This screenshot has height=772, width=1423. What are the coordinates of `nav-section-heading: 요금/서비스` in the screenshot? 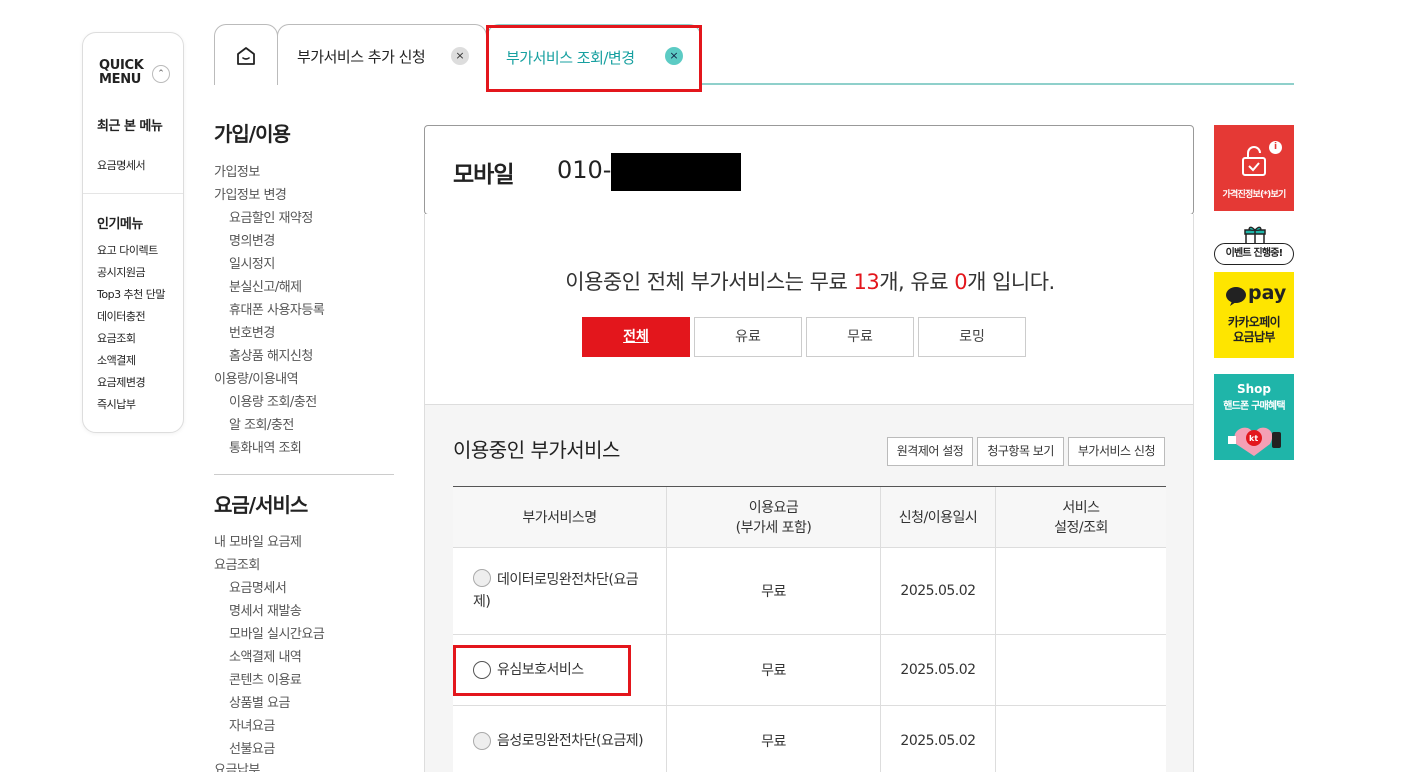 It's located at (261, 505).